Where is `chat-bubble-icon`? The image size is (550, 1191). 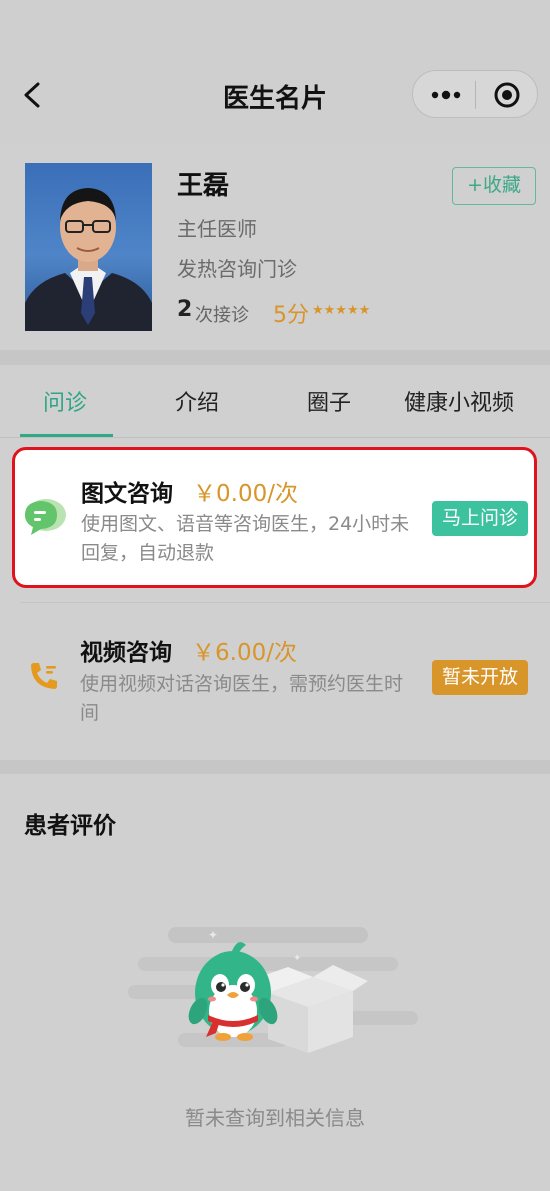 chat-bubble-icon is located at coordinates (45, 517).